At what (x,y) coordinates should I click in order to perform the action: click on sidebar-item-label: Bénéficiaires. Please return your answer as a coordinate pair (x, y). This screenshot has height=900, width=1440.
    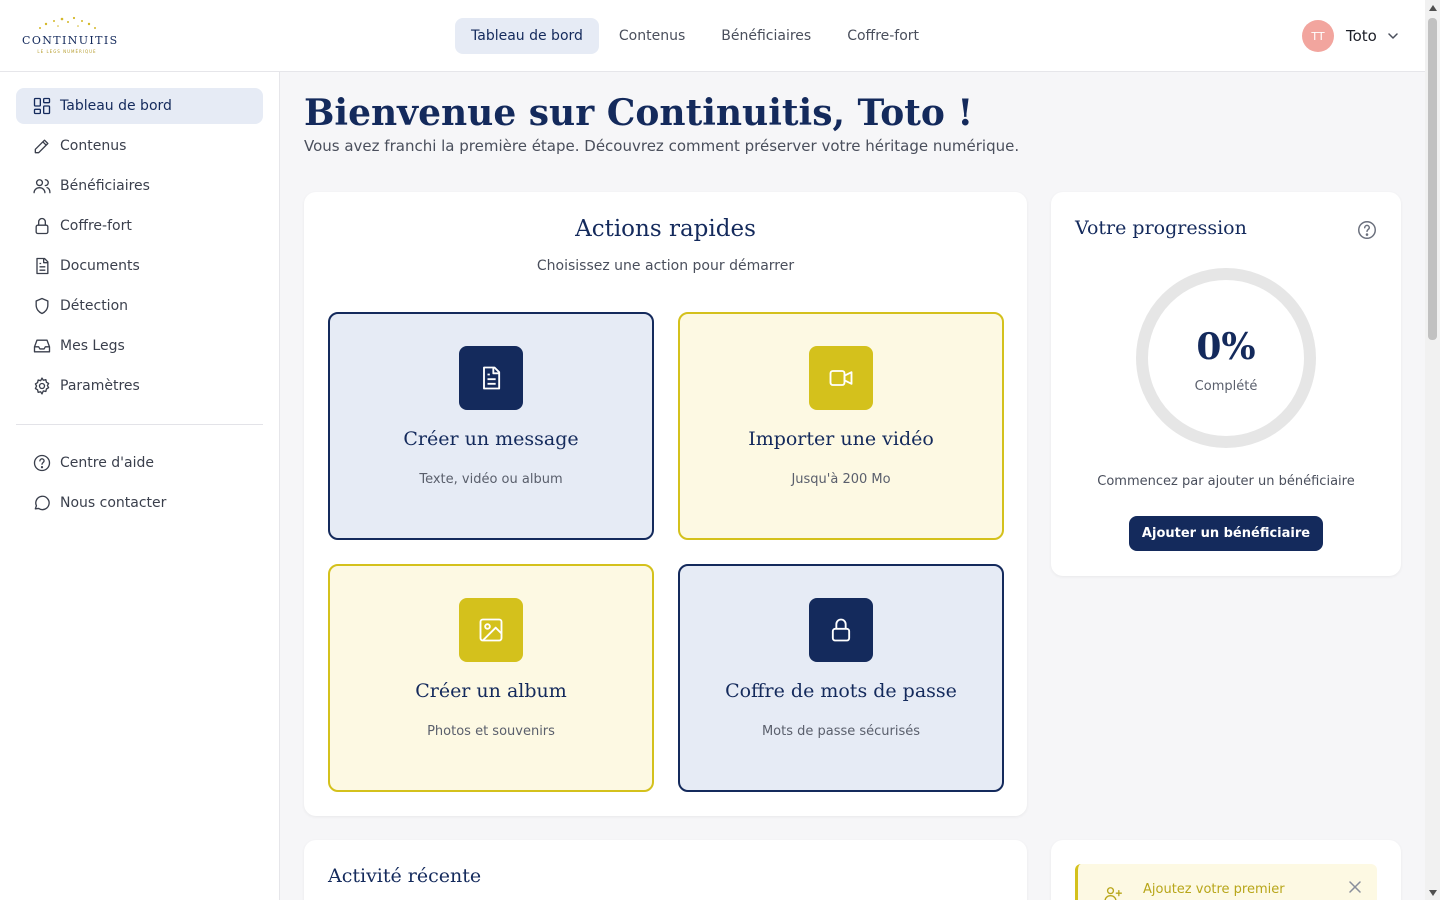
    Looking at the image, I should click on (105, 186).